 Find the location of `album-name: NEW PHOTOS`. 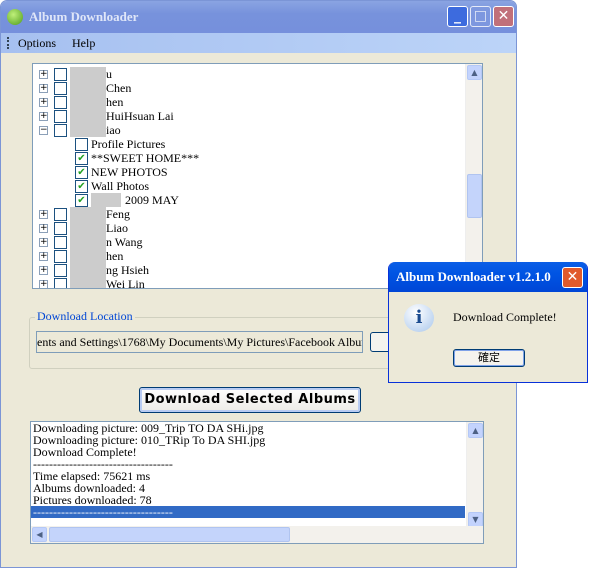

album-name: NEW PHOTOS is located at coordinates (129, 171).